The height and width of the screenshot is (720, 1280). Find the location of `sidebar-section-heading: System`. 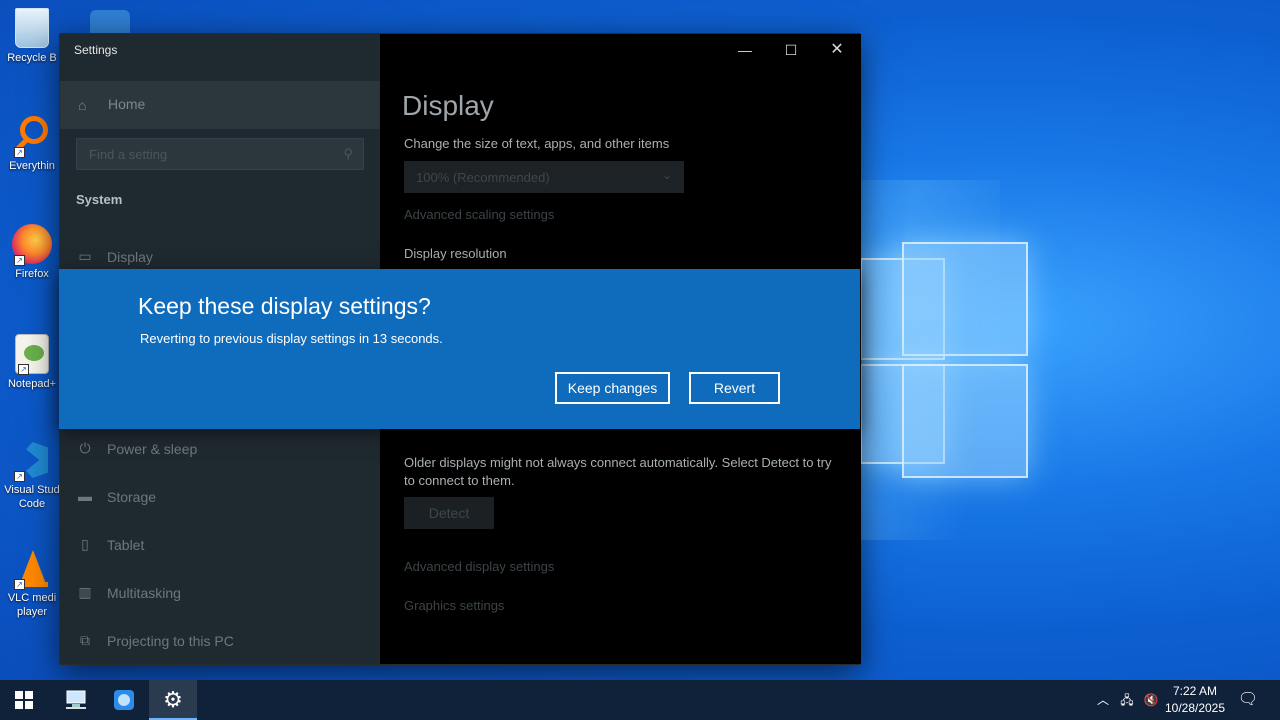

sidebar-section-heading: System is located at coordinates (99, 199).